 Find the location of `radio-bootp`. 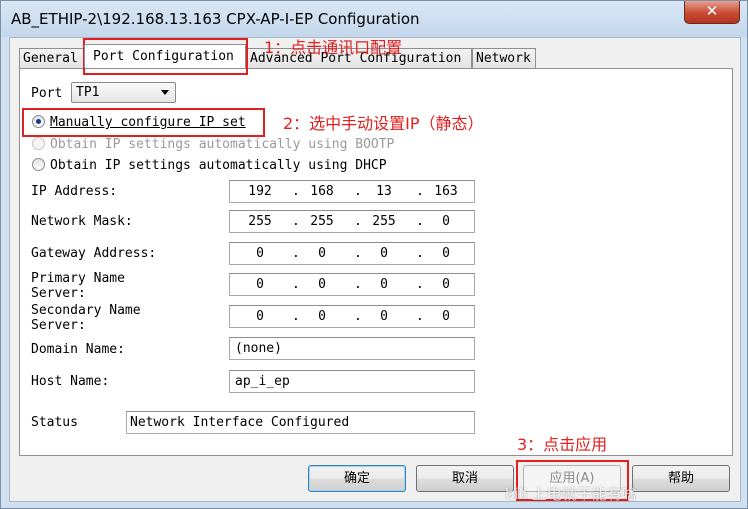

radio-bootp is located at coordinates (38, 143).